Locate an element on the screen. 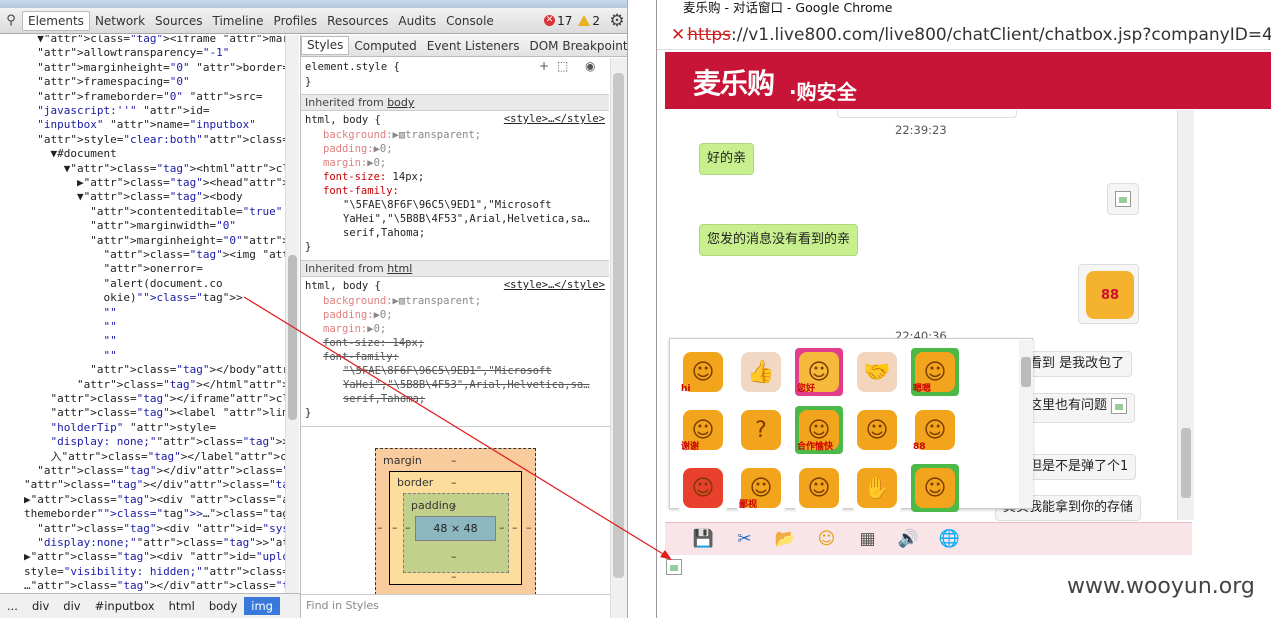 The height and width of the screenshot is (618, 1271). tab-dom-breakpoints: DOM Breakpoints is located at coordinates (575, 46).